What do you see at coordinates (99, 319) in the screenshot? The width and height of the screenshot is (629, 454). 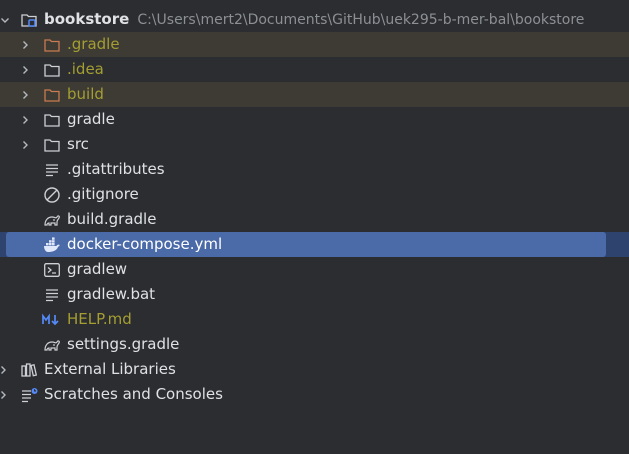 I see `tree-item-label: HELP.md` at bounding box center [99, 319].